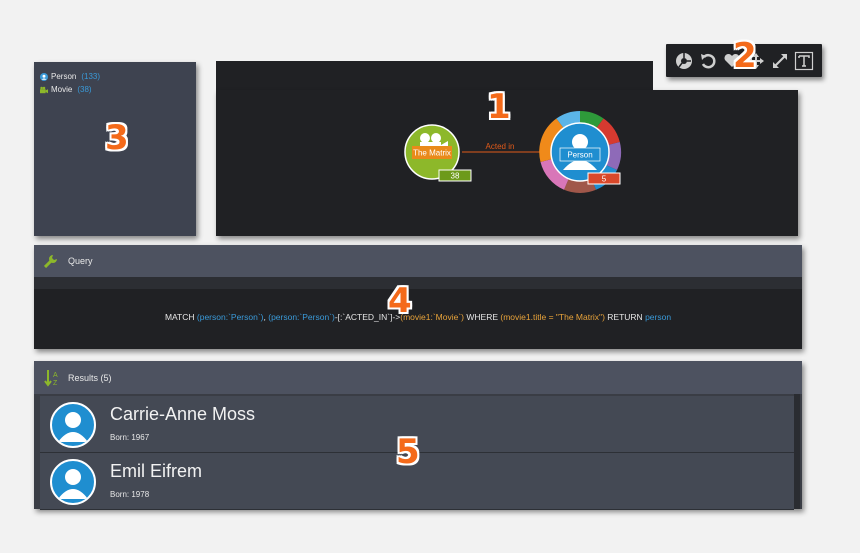 This screenshot has width=860, height=553. What do you see at coordinates (552, 317) in the screenshot?
I see `query-condition: (movie1.title = "The Matrix")` at bounding box center [552, 317].